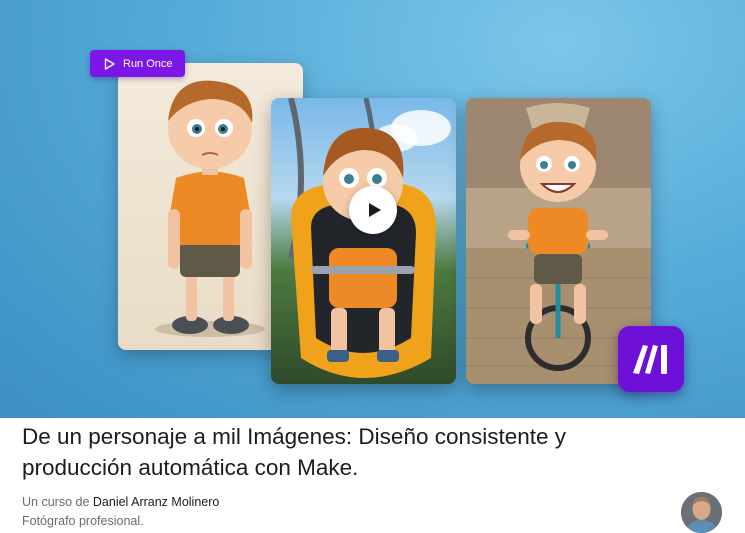 This screenshot has width=745, height=533. I want to click on run-once-button: Run Once, so click(137, 63).